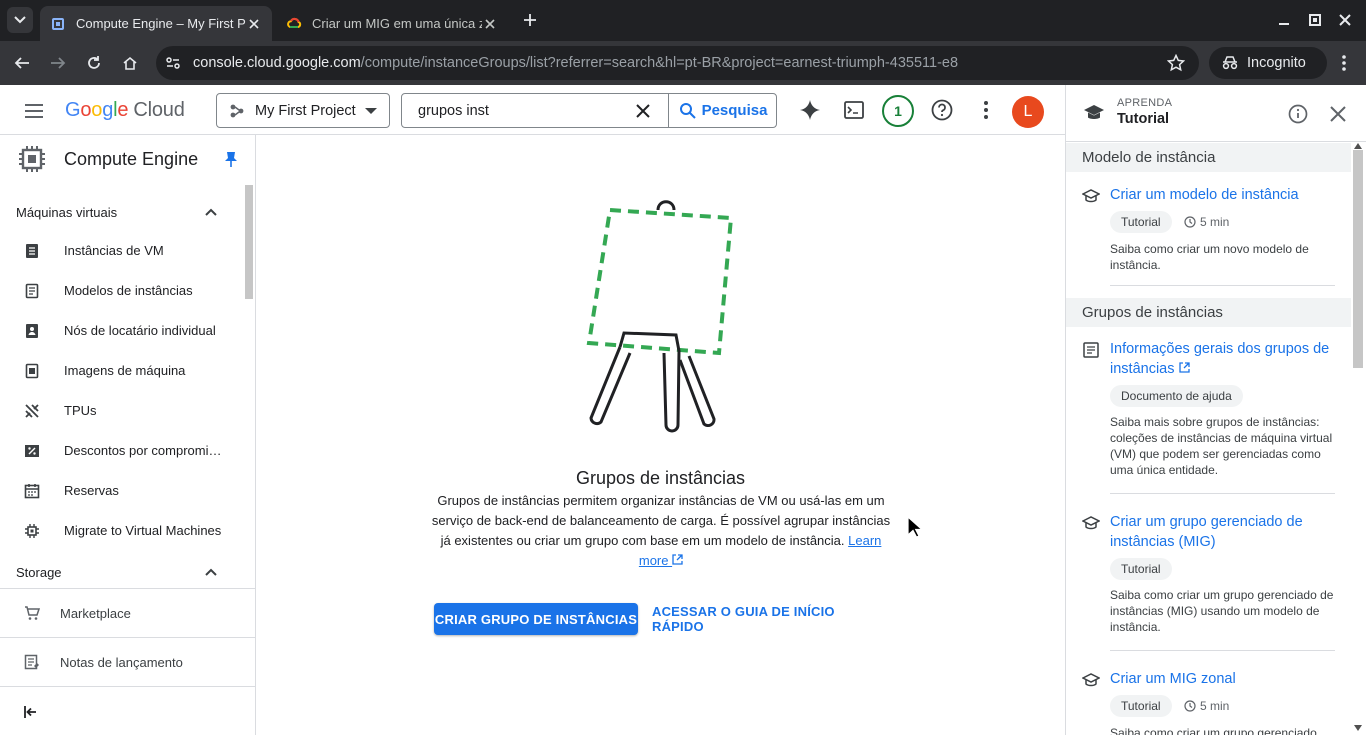 This screenshot has width=1366, height=735. What do you see at coordinates (231, 159) in the screenshot?
I see `pin-icon` at bounding box center [231, 159].